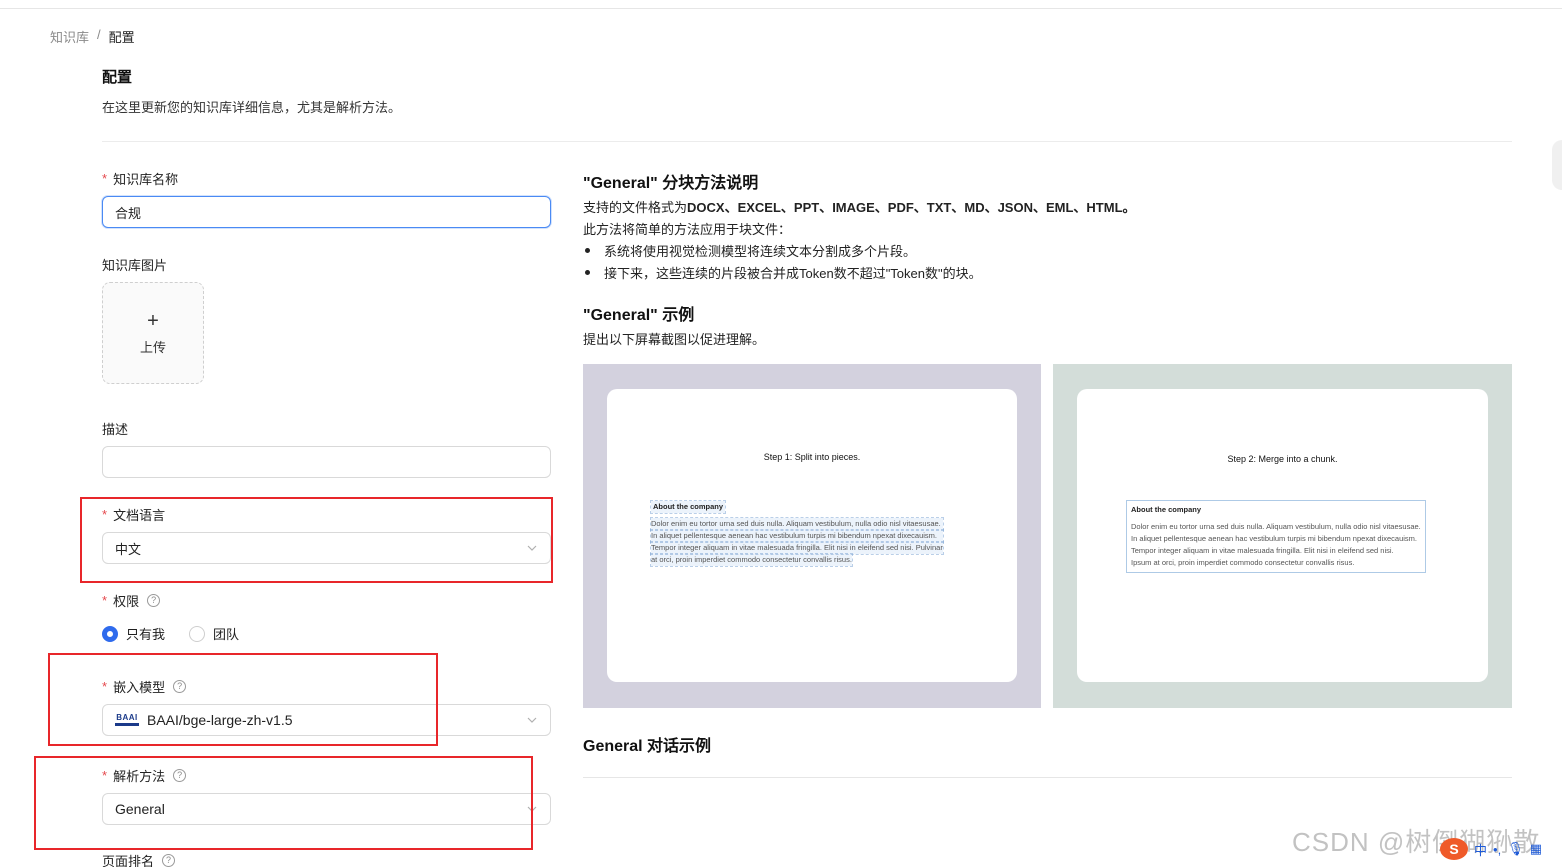 The height and width of the screenshot is (867, 1562). Describe the element at coordinates (121, 37) in the screenshot. I see `breadcrumb-current: 配置` at that location.